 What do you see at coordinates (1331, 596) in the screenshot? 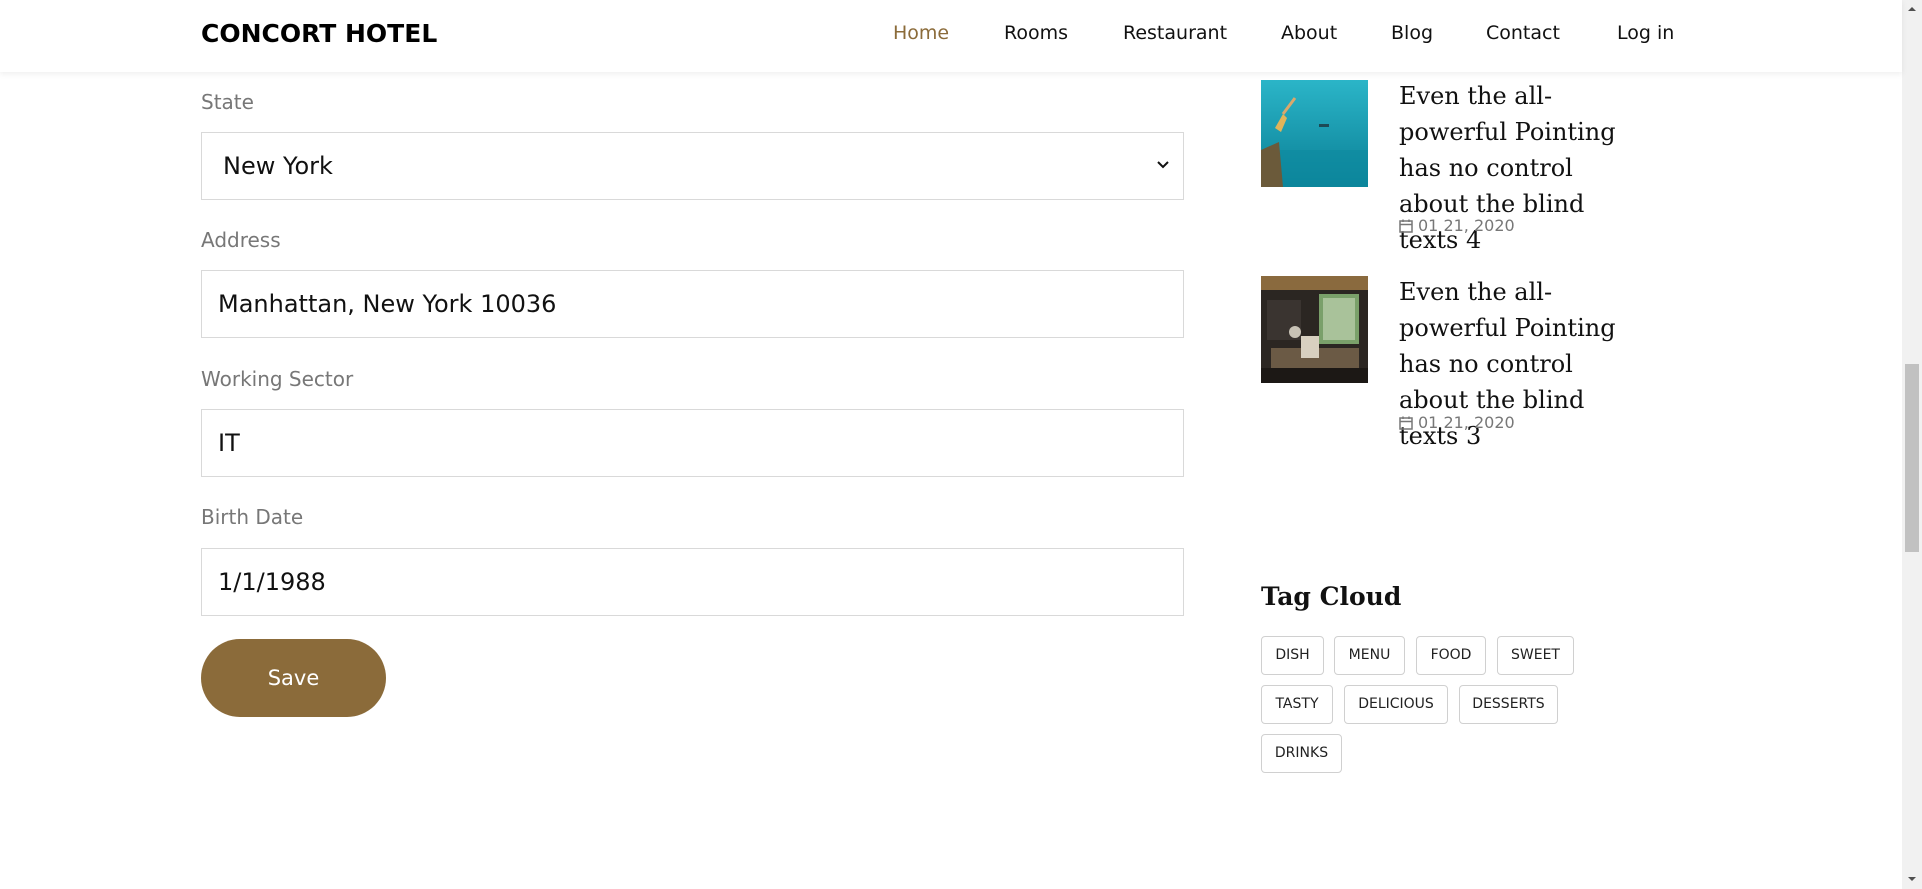
I see `tag-cloud-heading: Tag Cloud` at bounding box center [1331, 596].